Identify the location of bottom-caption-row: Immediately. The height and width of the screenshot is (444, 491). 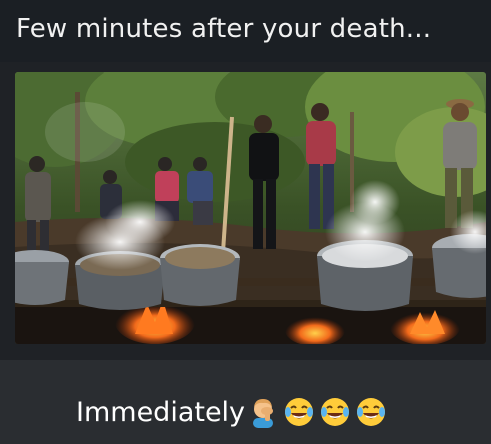
(231, 412).